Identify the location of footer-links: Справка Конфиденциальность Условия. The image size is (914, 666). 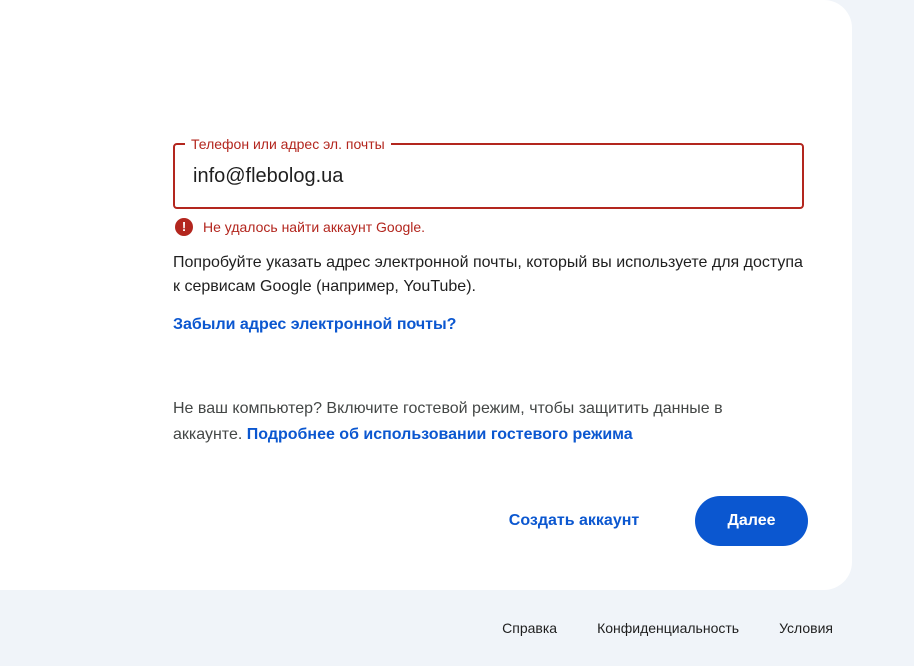
(667, 628).